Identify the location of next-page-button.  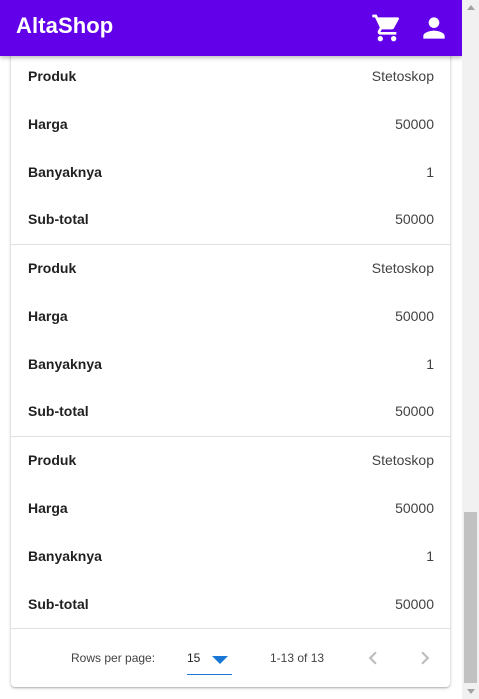
(425, 658).